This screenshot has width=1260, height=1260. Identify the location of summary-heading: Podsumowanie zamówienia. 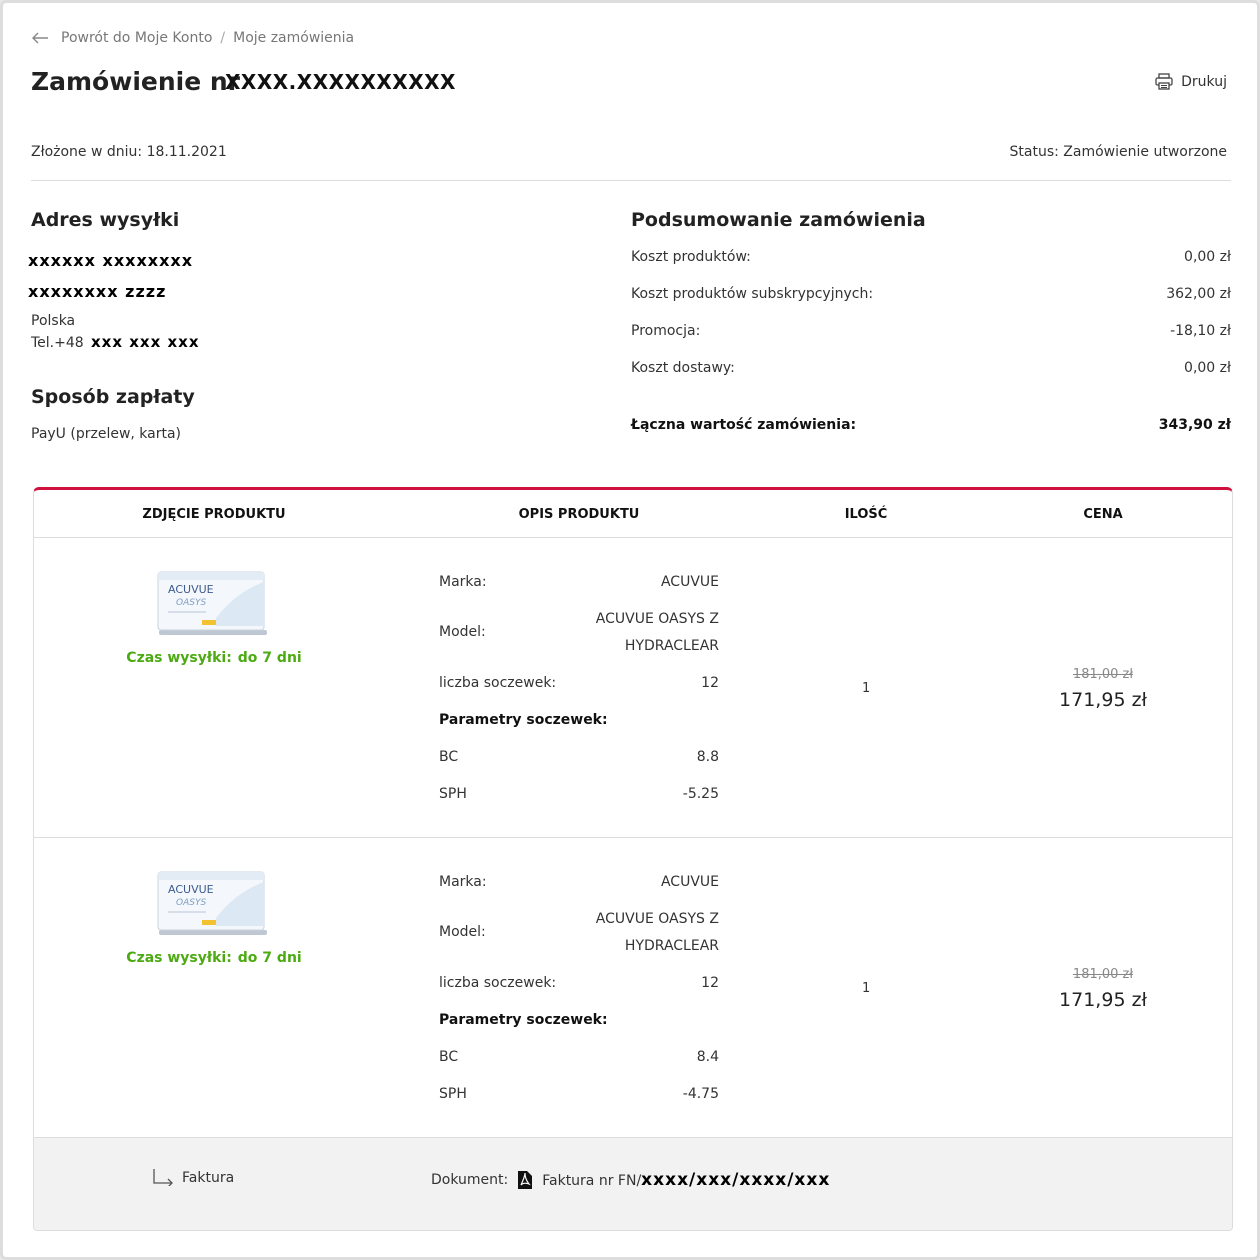
(778, 220).